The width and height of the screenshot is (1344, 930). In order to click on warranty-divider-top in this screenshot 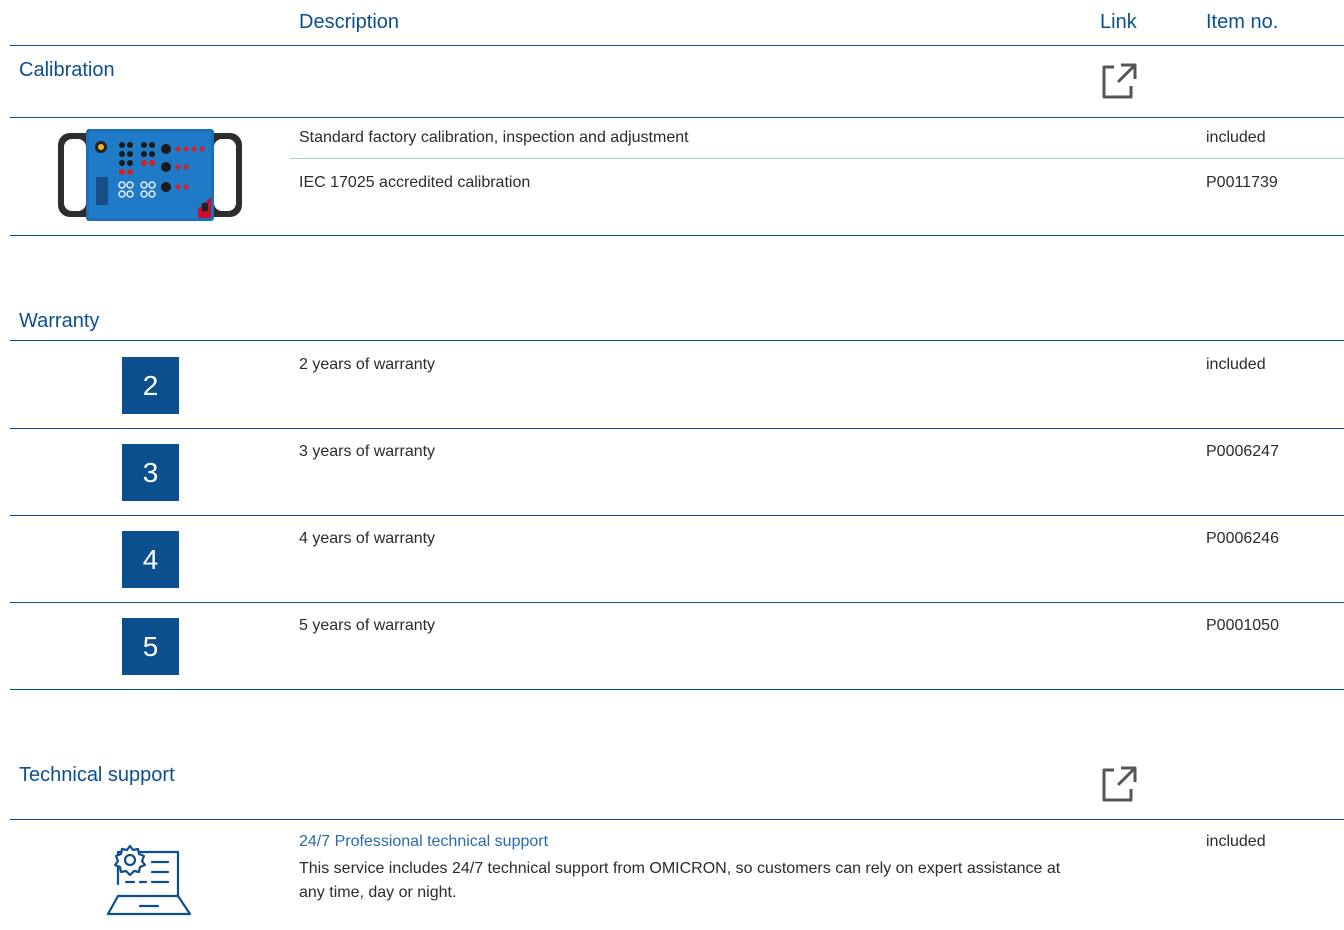, I will do `click(677, 340)`.